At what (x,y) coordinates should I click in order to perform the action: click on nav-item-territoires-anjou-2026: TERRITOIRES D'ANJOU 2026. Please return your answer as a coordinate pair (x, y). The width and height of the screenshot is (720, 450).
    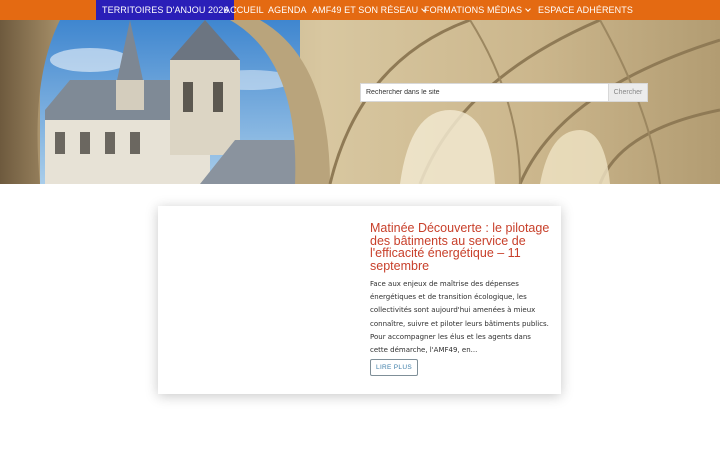
    Looking at the image, I should click on (165, 10).